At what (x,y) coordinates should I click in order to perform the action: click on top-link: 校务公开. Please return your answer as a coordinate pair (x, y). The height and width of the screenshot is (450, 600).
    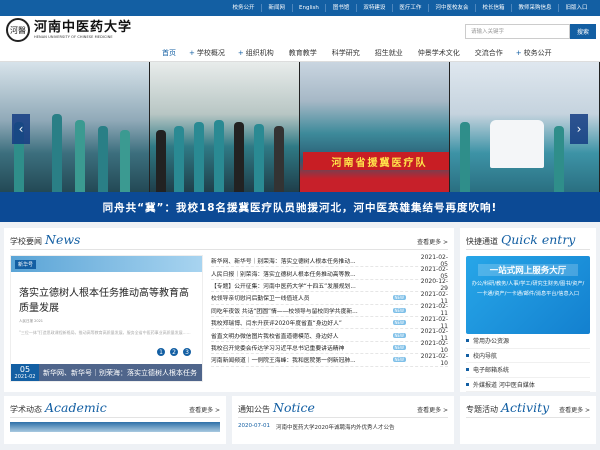
    Looking at the image, I should click on (243, 8).